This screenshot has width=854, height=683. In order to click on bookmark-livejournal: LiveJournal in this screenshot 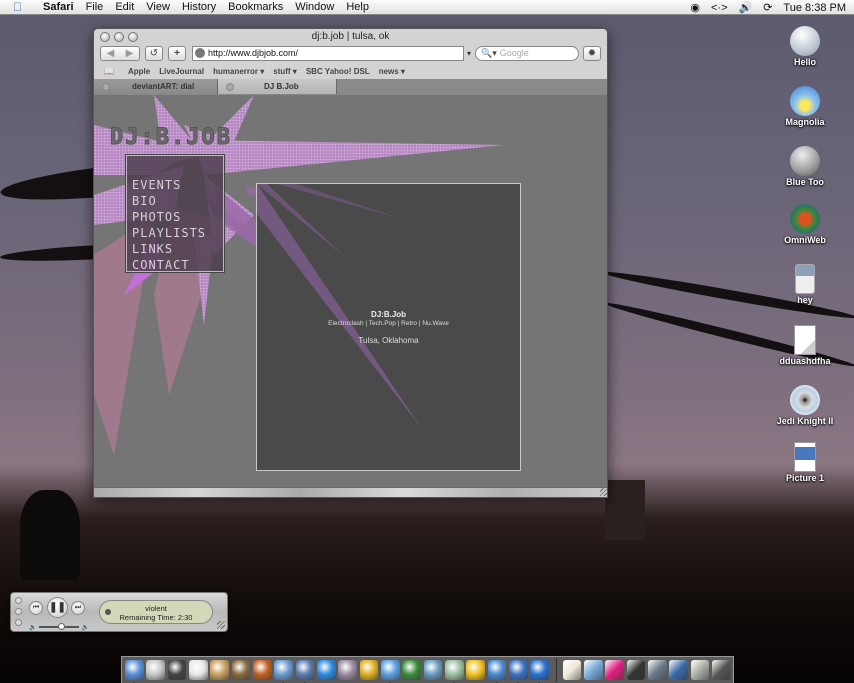, I will do `click(181, 71)`.